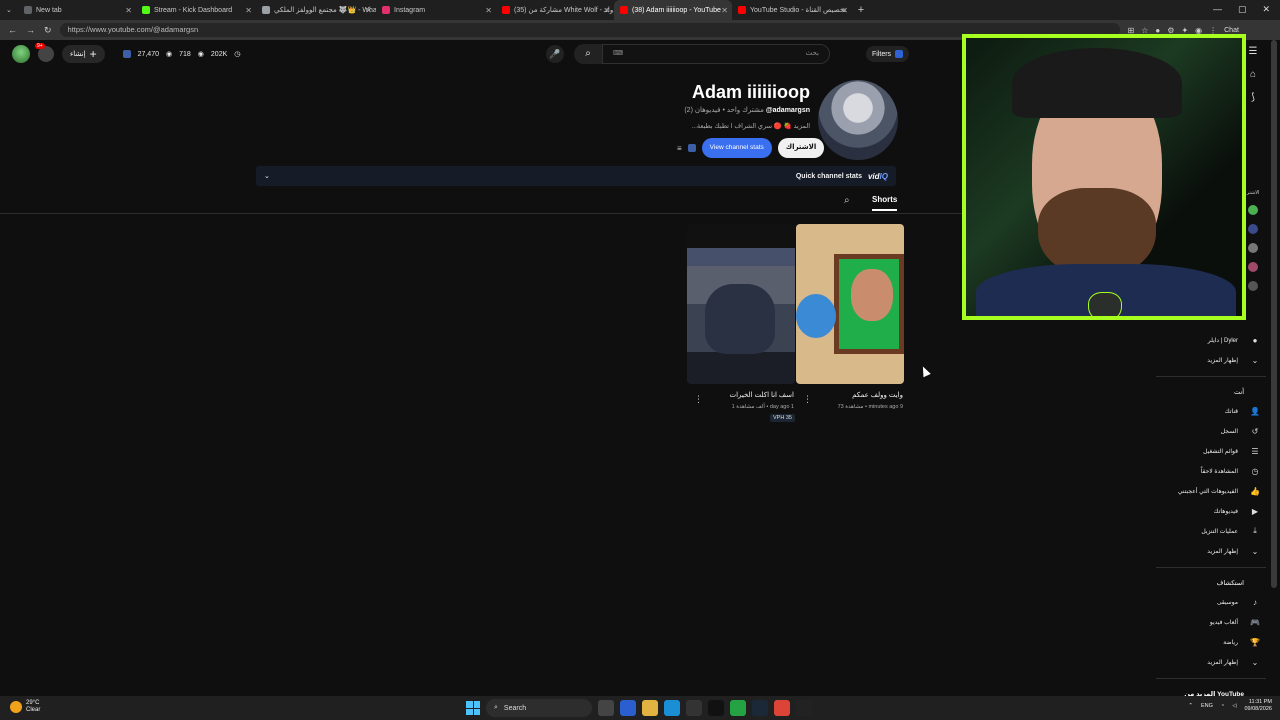 The height and width of the screenshot is (720, 1280). I want to click on quick-stats-group: Quick channel stats vidIQ, so click(842, 176).